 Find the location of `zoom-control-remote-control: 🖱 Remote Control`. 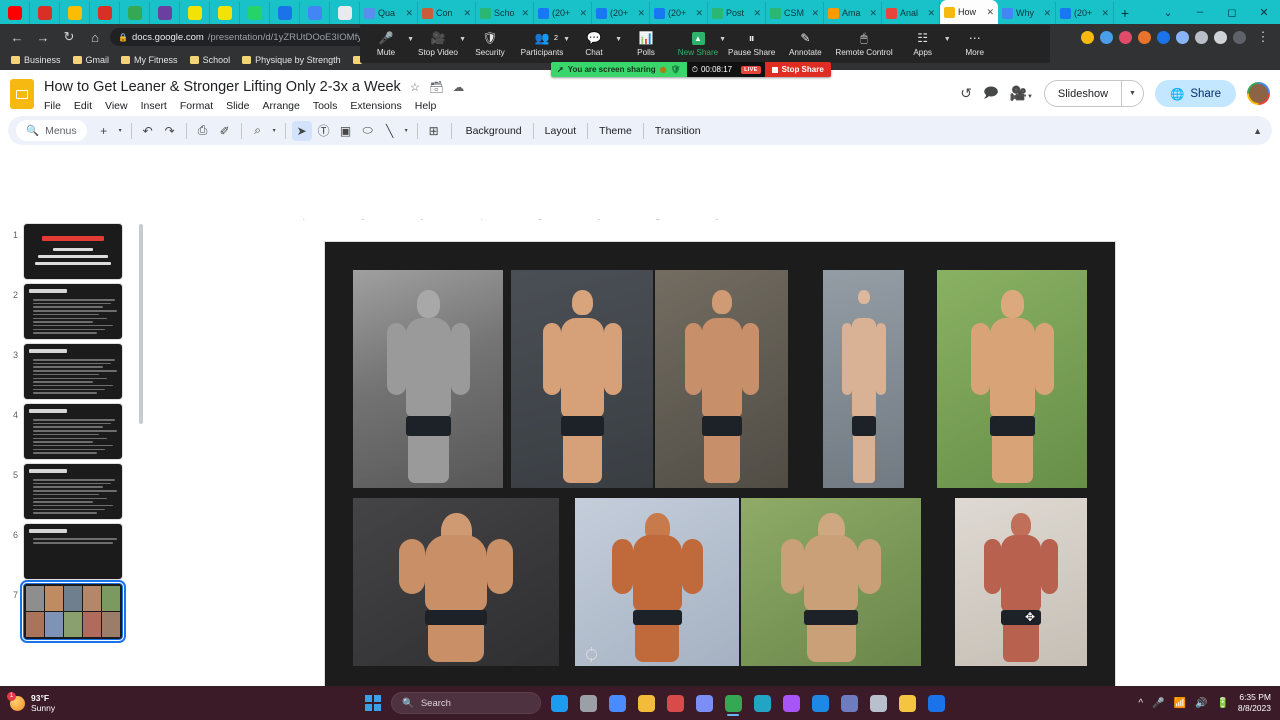

zoom-control-remote-control: 🖱 Remote Control is located at coordinates (863, 44).